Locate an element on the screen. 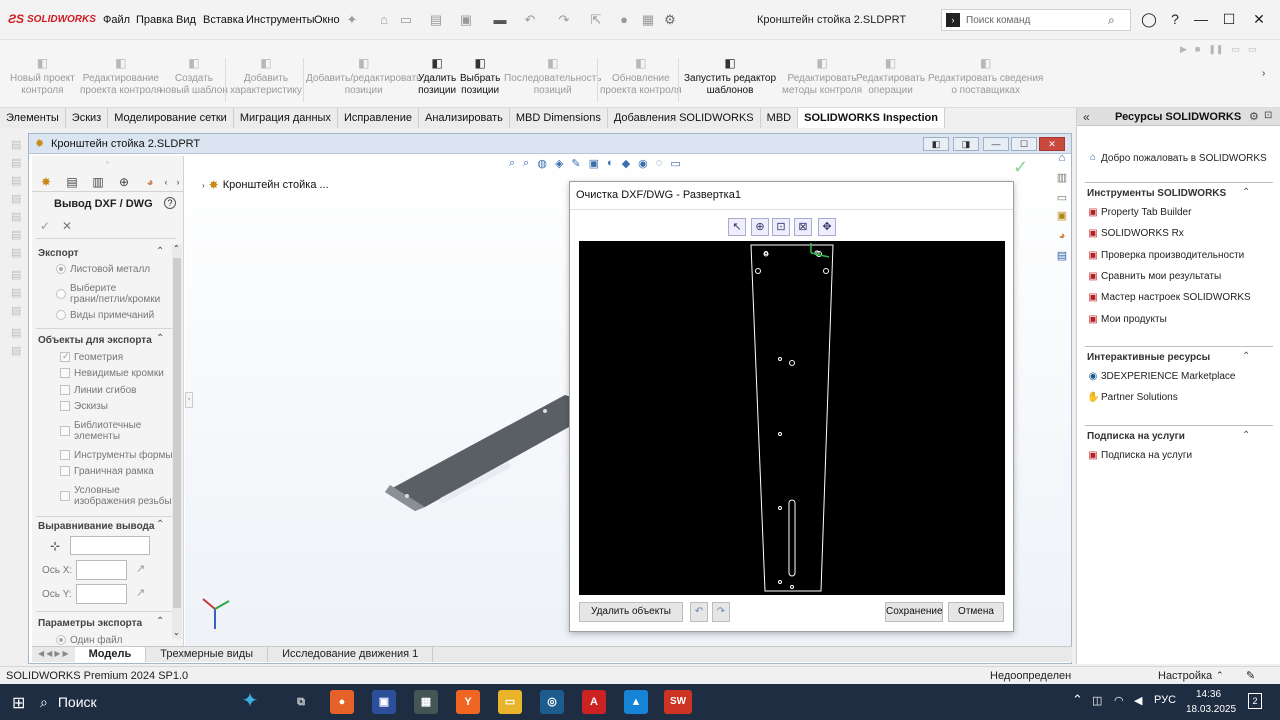 The width and height of the screenshot is (1280, 720). dynamic-annotation-icon: ✎ is located at coordinates (575, 163).